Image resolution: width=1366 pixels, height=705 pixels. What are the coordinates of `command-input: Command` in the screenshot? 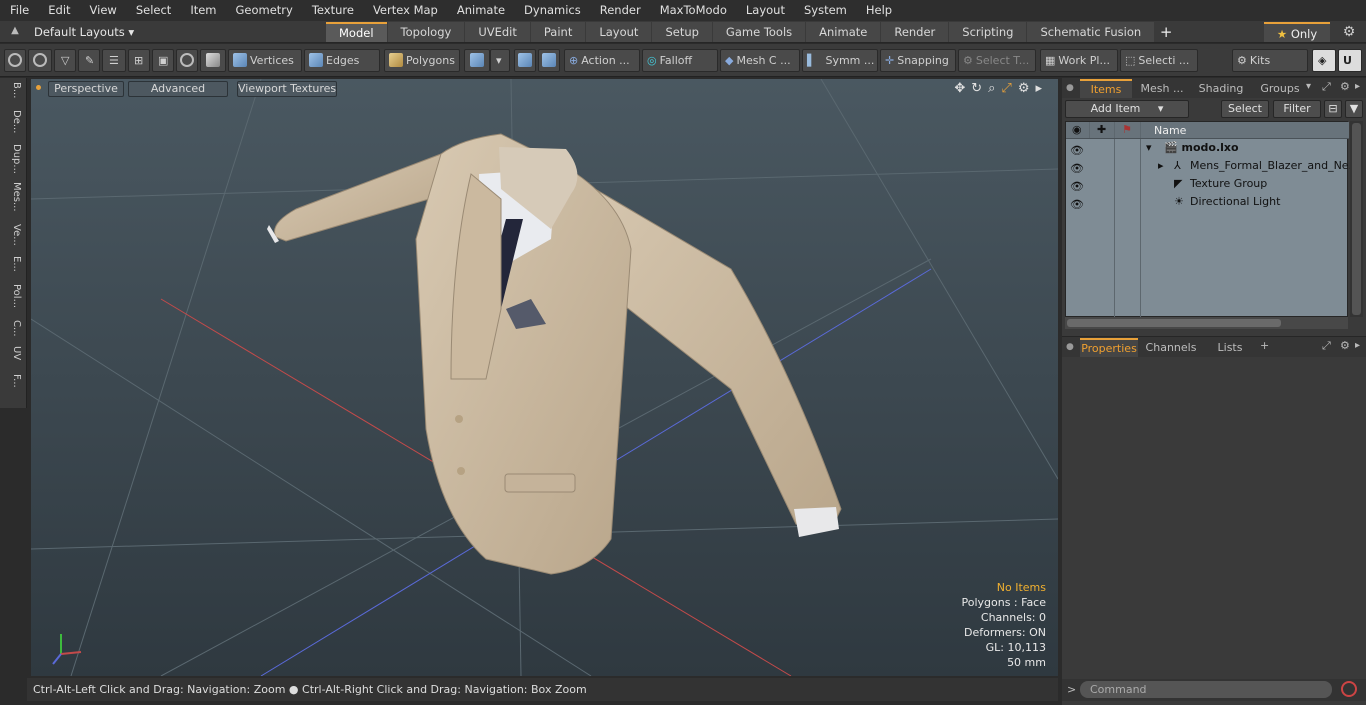 It's located at (1206, 689).